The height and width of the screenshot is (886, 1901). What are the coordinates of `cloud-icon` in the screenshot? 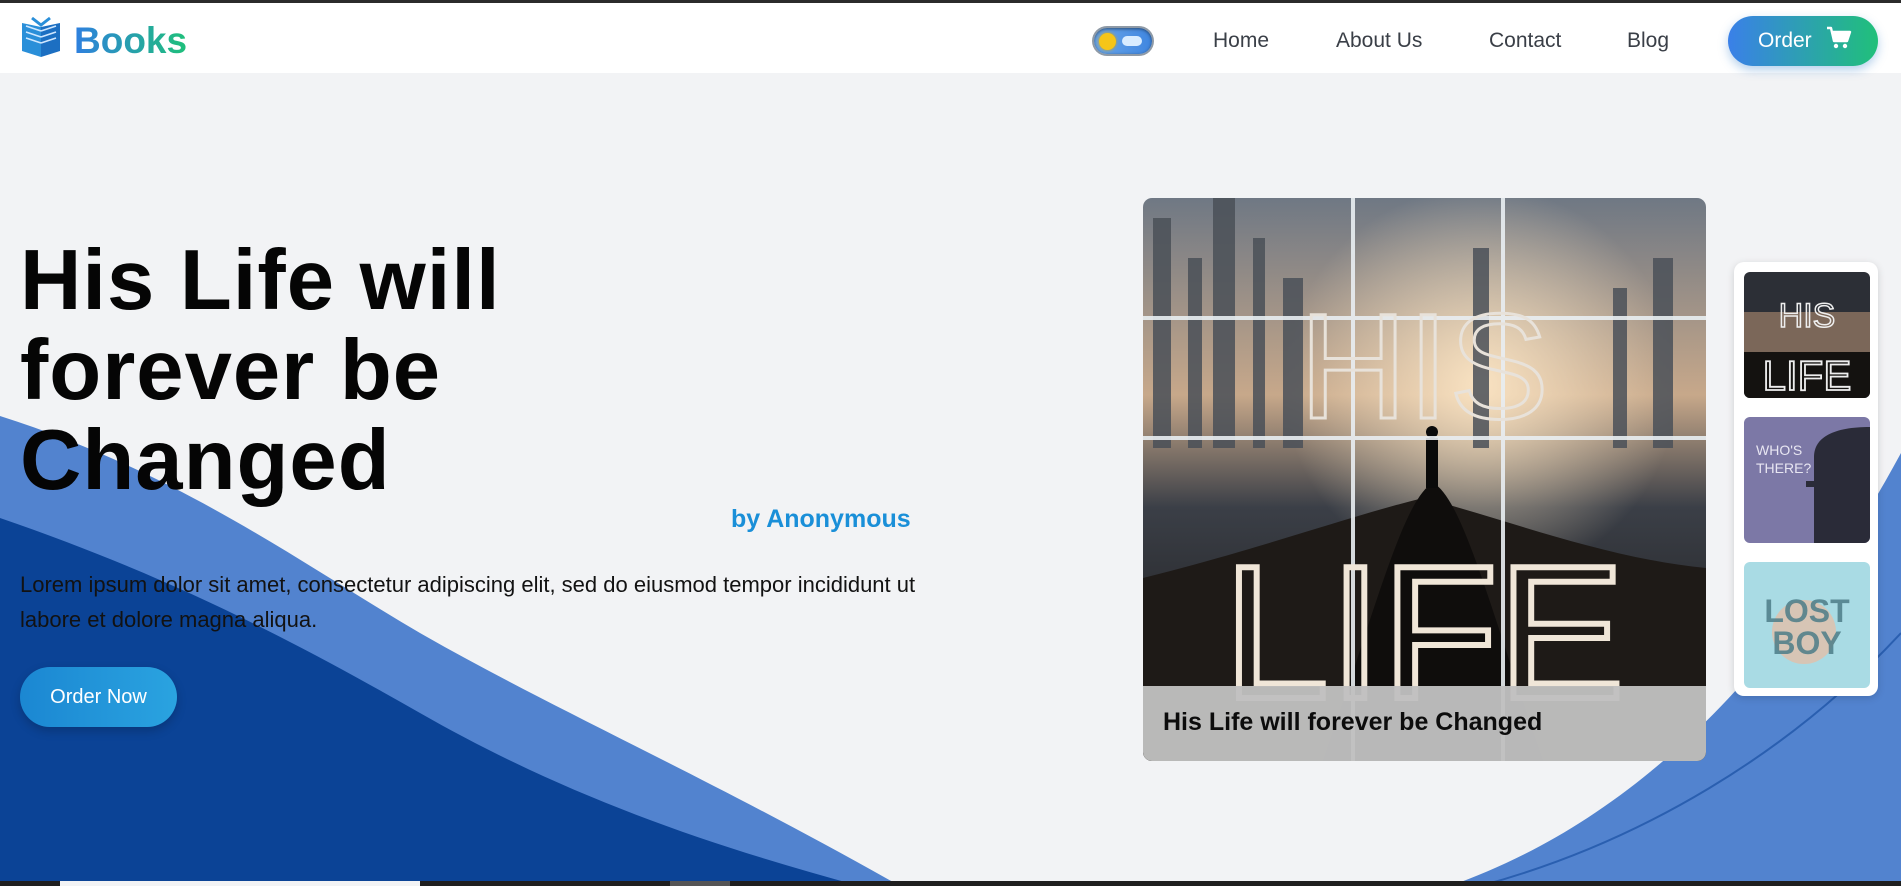 It's located at (1132, 41).